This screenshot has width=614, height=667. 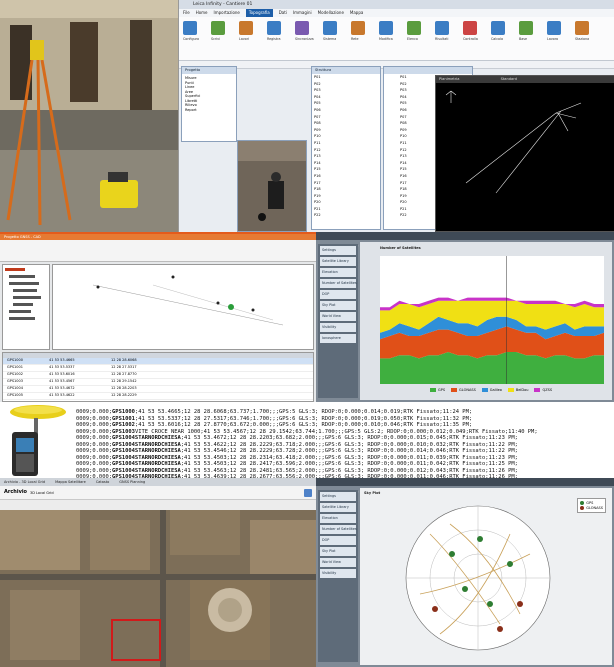 What do you see at coordinates (158, 493) in the screenshot?
I see `map-toolbar: Archivio 3D Local Grid` at bounding box center [158, 493].